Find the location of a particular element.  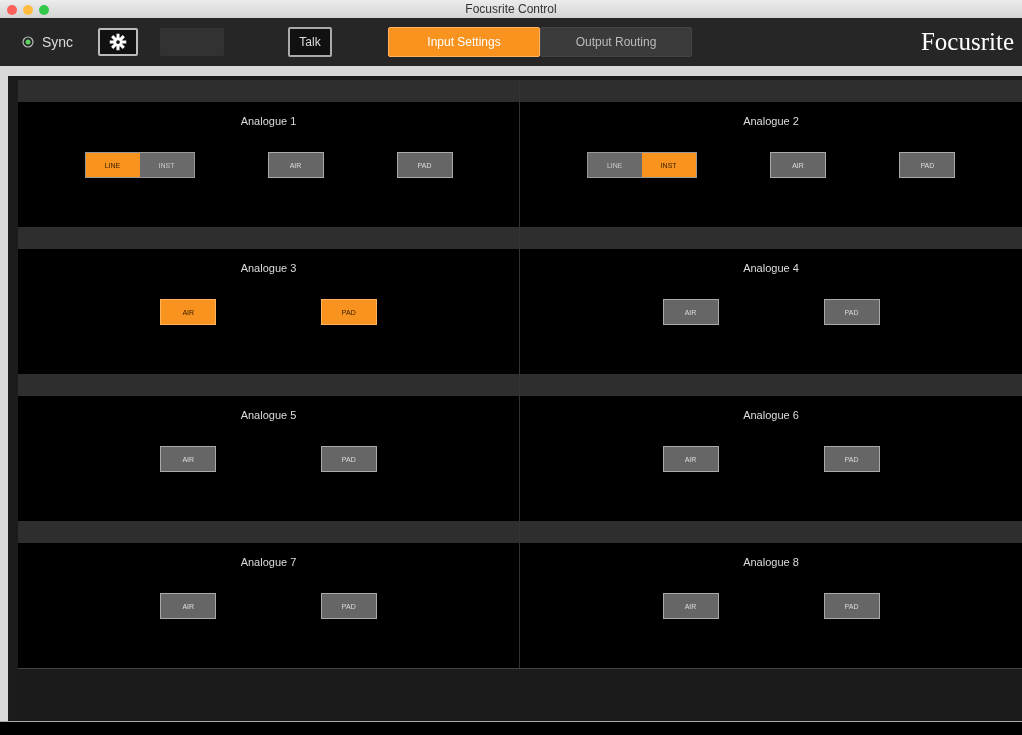

channel-name: Analogue 3 is located at coordinates (268, 268).